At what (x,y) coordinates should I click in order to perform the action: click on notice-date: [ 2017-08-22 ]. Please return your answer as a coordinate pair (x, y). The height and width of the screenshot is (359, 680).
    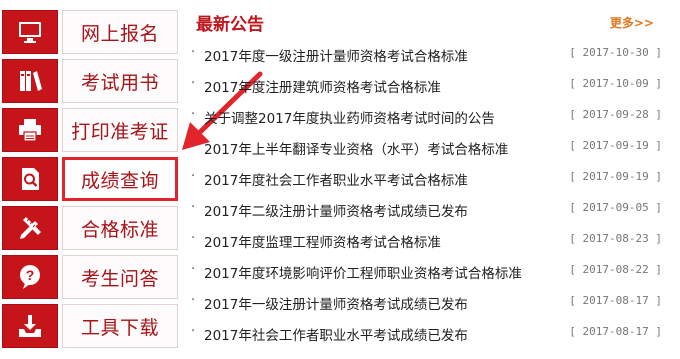
    Looking at the image, I should click on (615, 269).